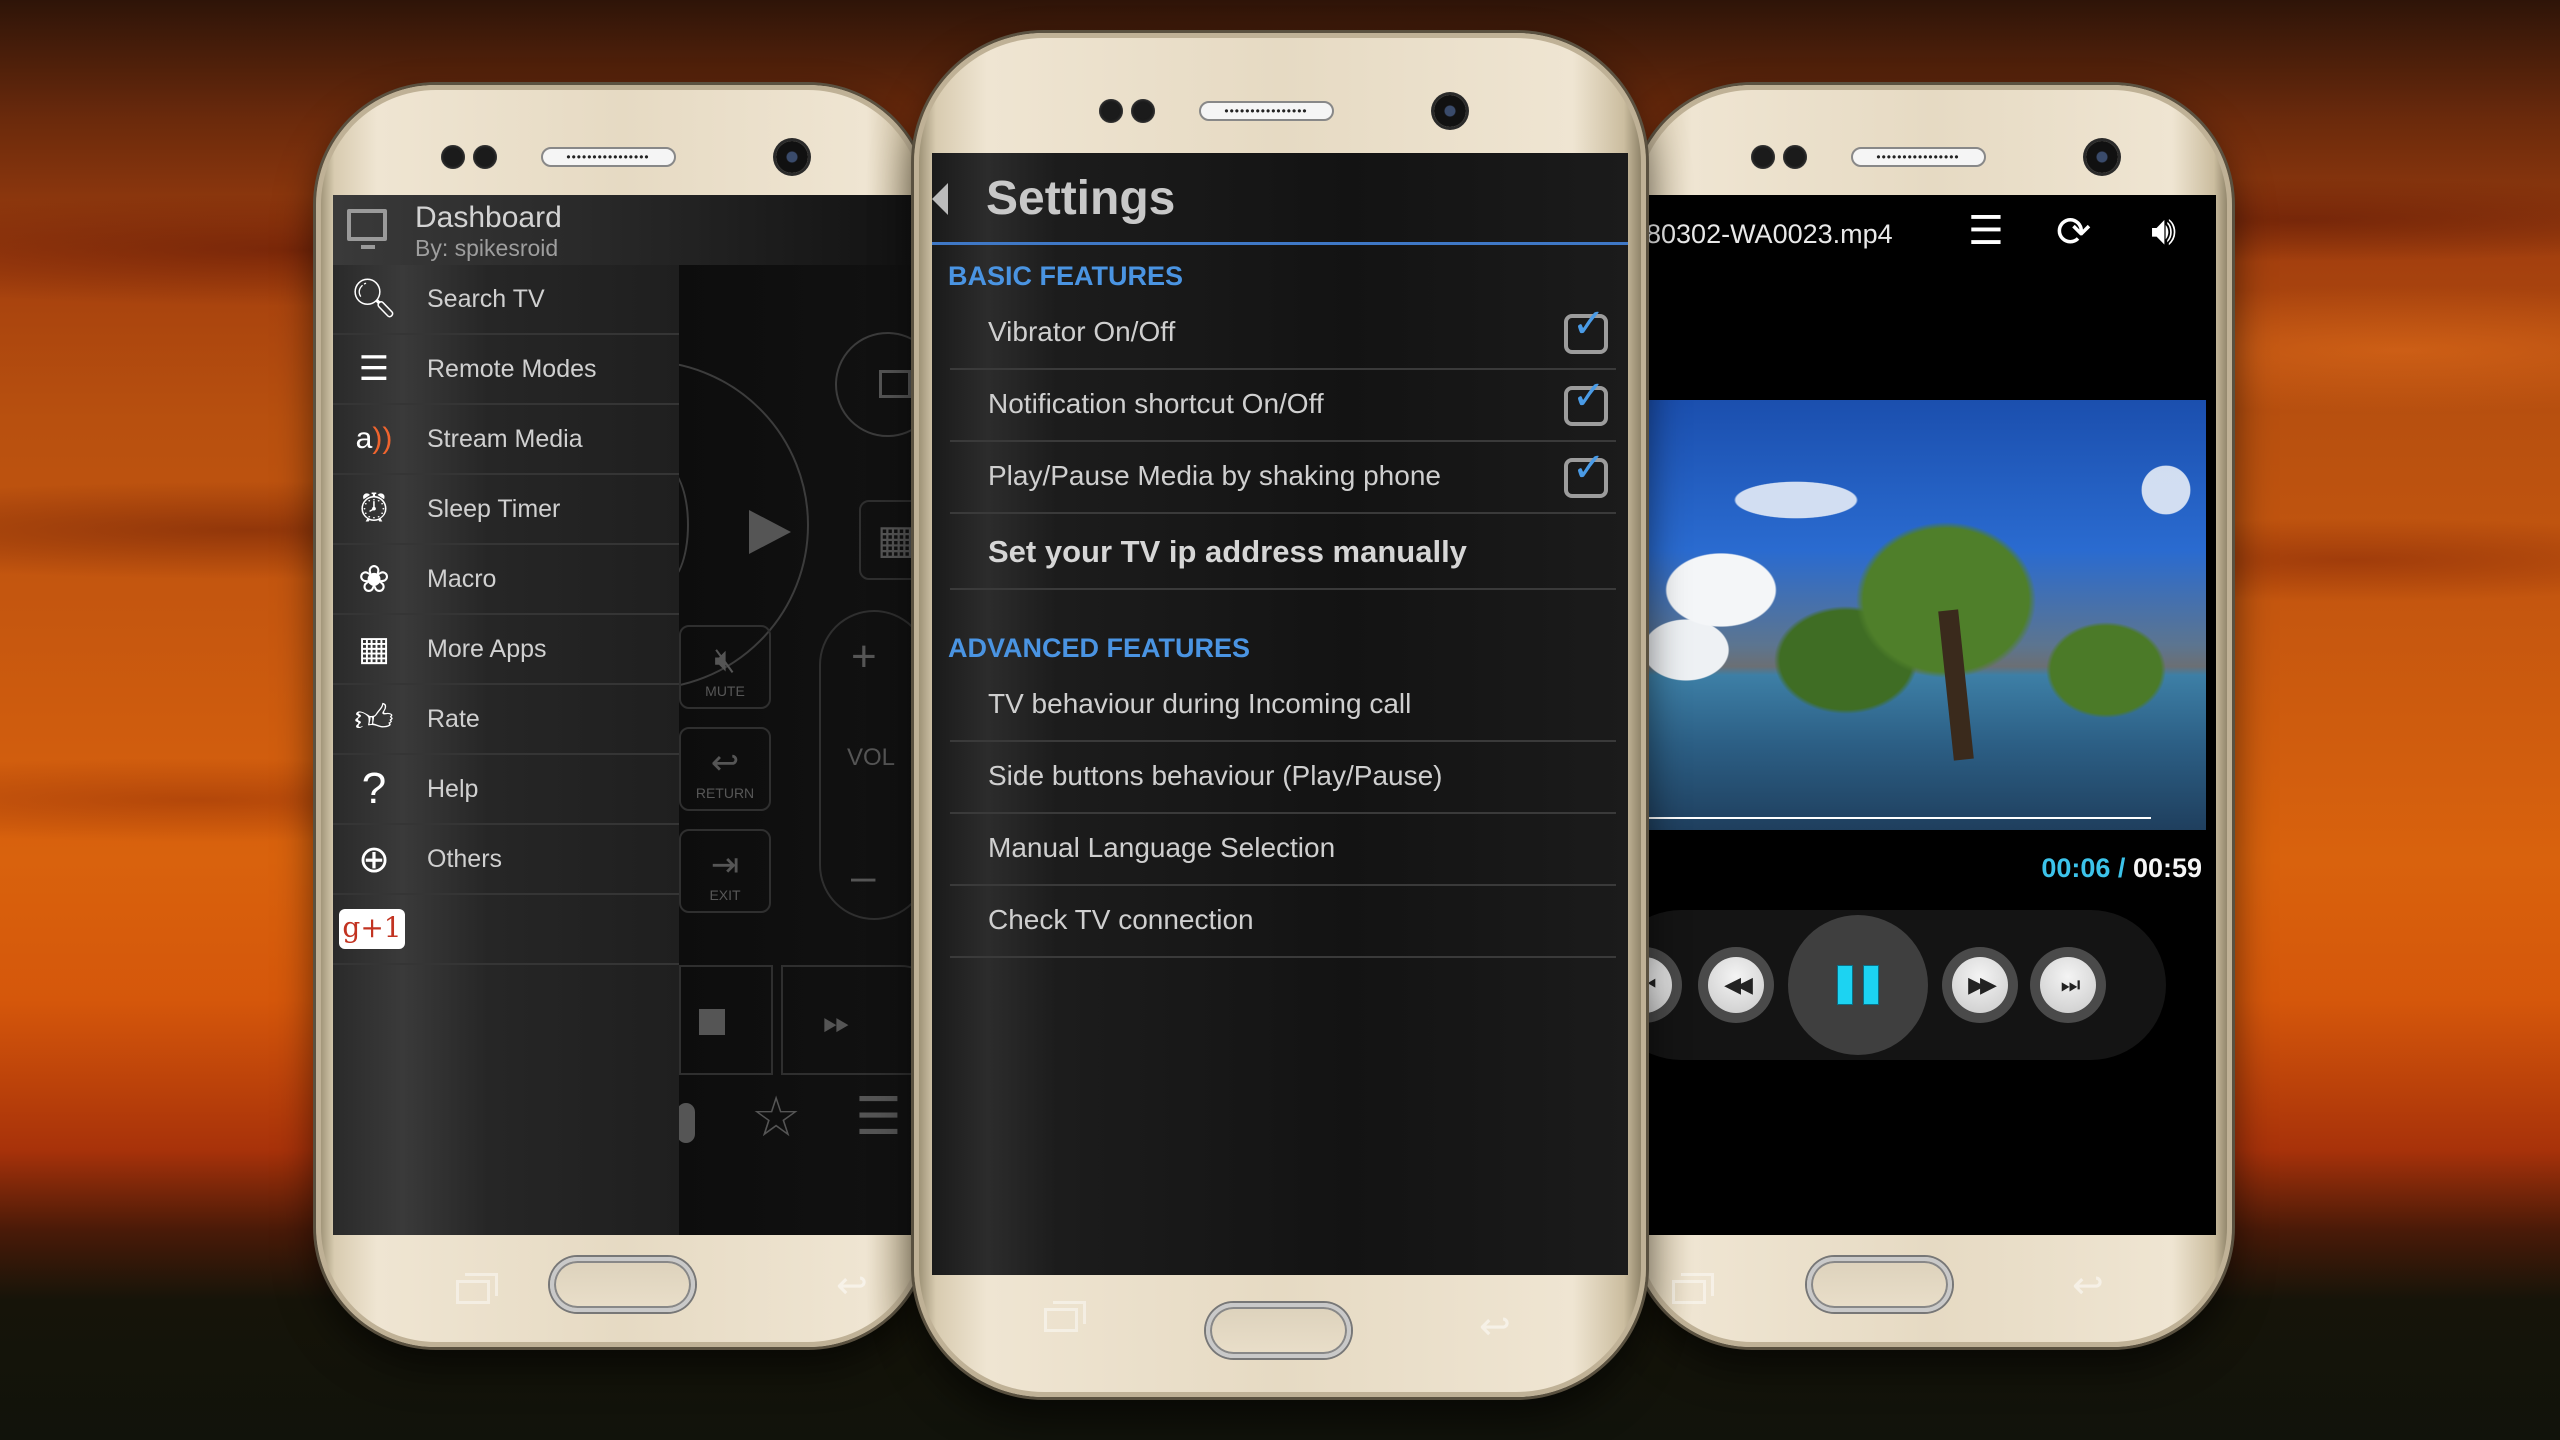 This screenshot has height=1440, width=2560. What do you see at coordinates (712, 1022) in the screenshot?
I see `stop-icon` at bounding box center [712, 1022].